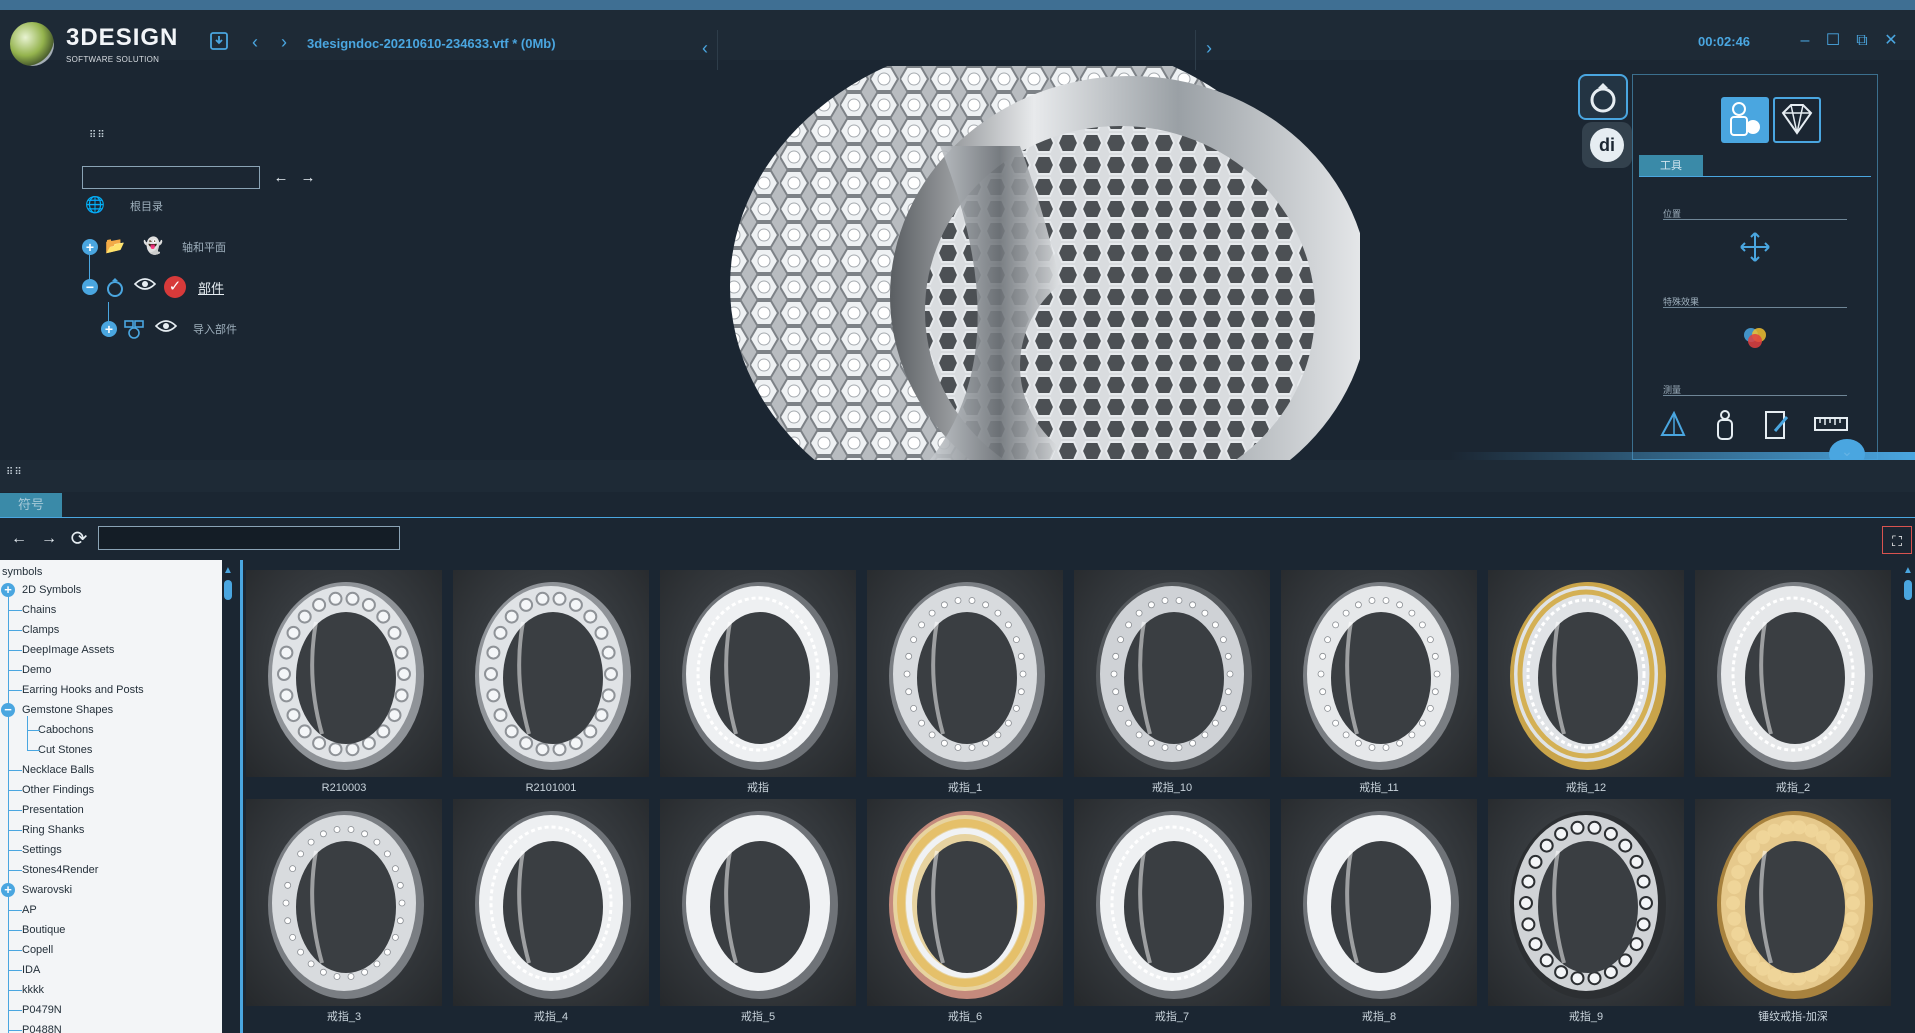  I want to click on ring-mode-button, so click(1603, 97).